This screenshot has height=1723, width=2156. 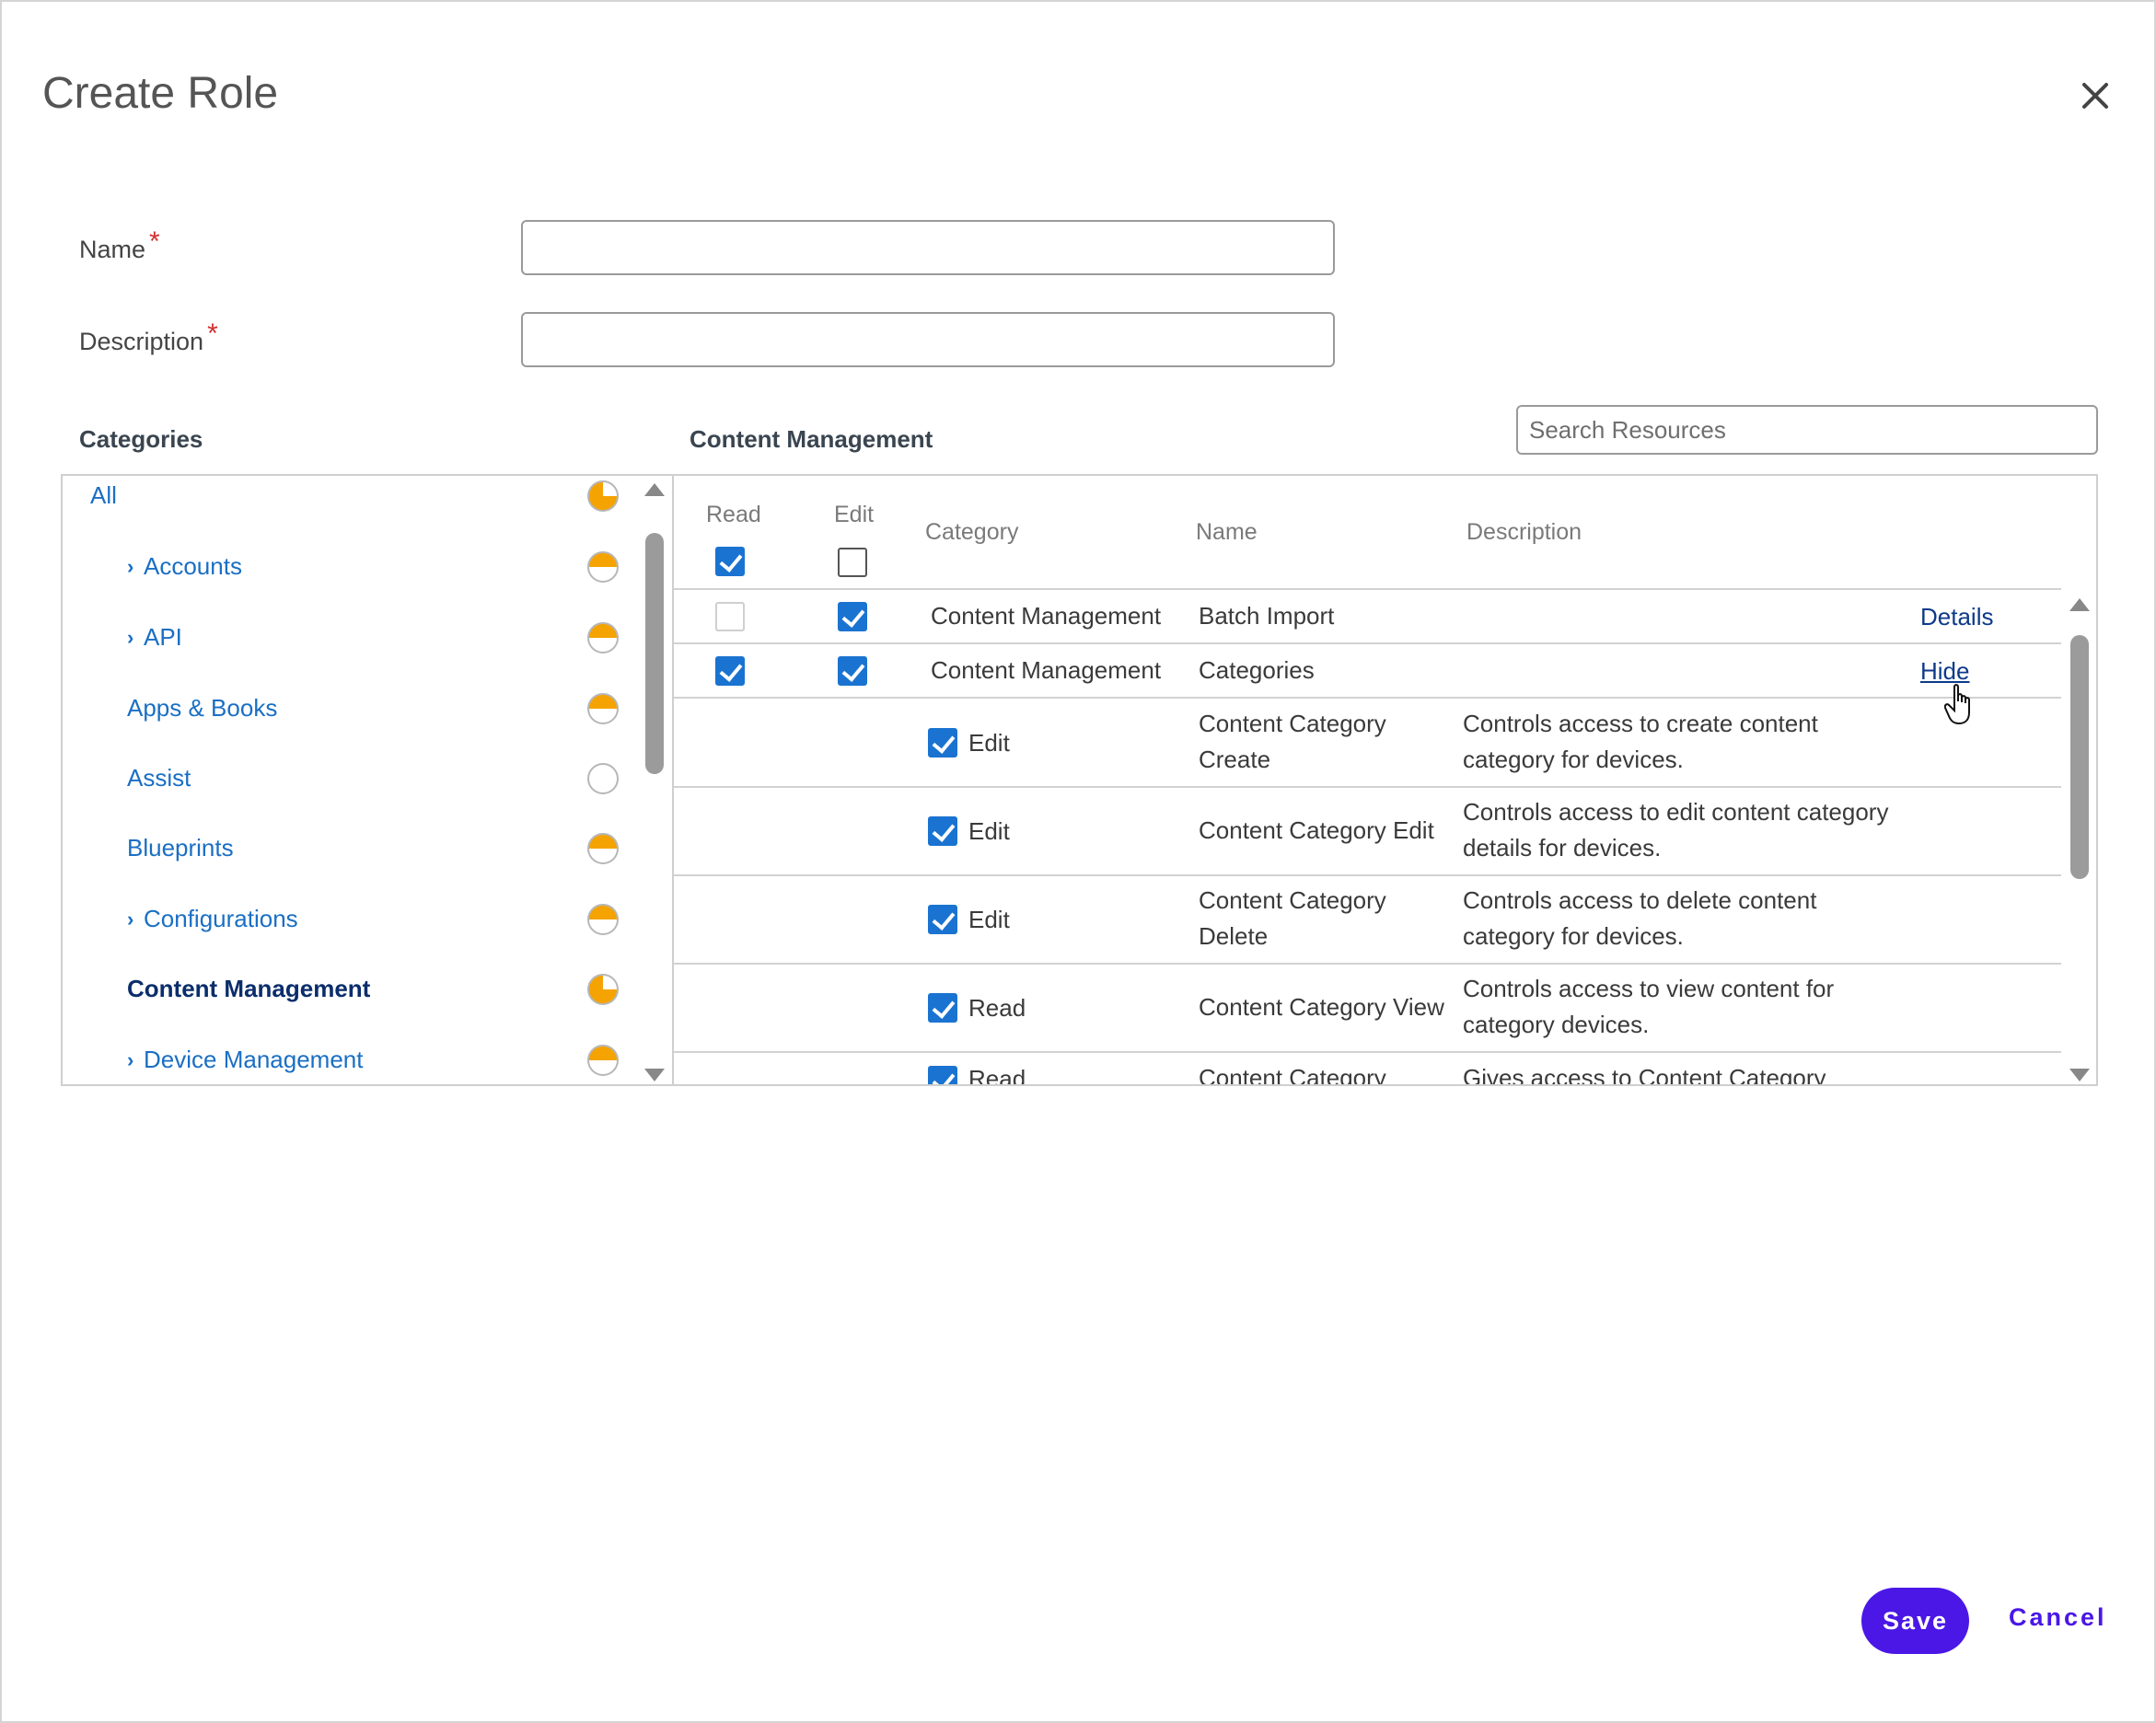 I want to click on name-label: Name *, so click(x=120, y=245).